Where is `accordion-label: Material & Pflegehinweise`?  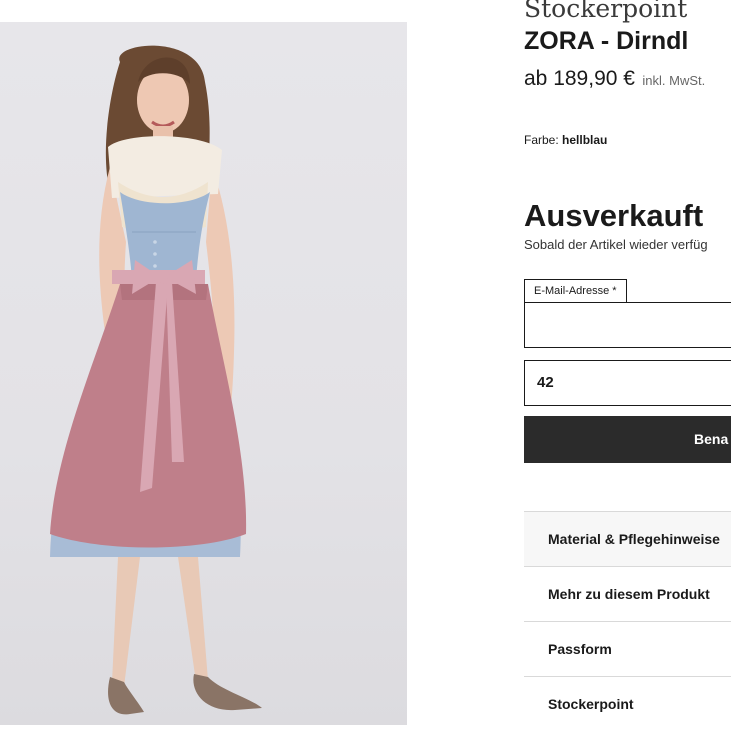 accordion-label: Material & Pflegehinweise is located at coordinates (634, 539).